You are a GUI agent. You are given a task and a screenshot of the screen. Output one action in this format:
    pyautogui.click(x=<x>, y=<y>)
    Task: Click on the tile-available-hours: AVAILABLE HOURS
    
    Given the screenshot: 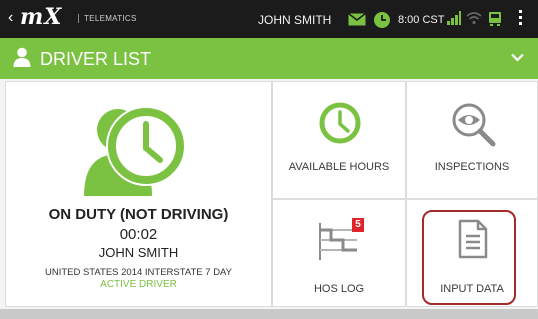 What is the action you would take?
    pyautogui.click(x=339, y=140)
    